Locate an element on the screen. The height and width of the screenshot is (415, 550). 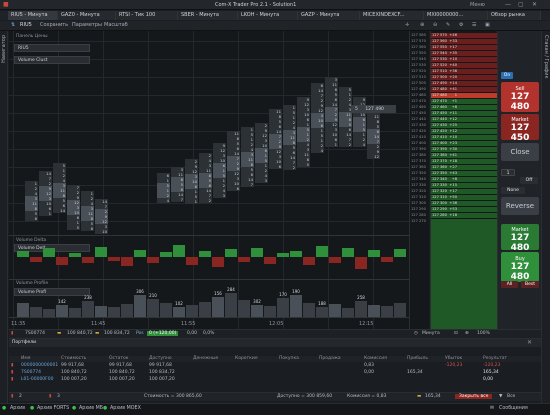
tab-market-overview: Обзор рынка is located at coordinates (514, 15).